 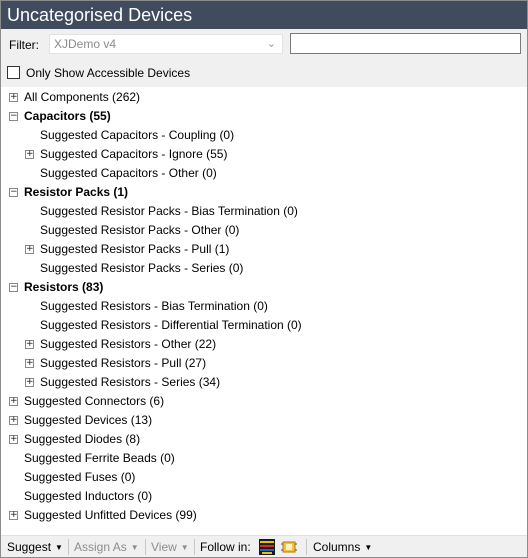 I want to click on assign-as-menu: Assign As ▼, so click(x=106, y=547).